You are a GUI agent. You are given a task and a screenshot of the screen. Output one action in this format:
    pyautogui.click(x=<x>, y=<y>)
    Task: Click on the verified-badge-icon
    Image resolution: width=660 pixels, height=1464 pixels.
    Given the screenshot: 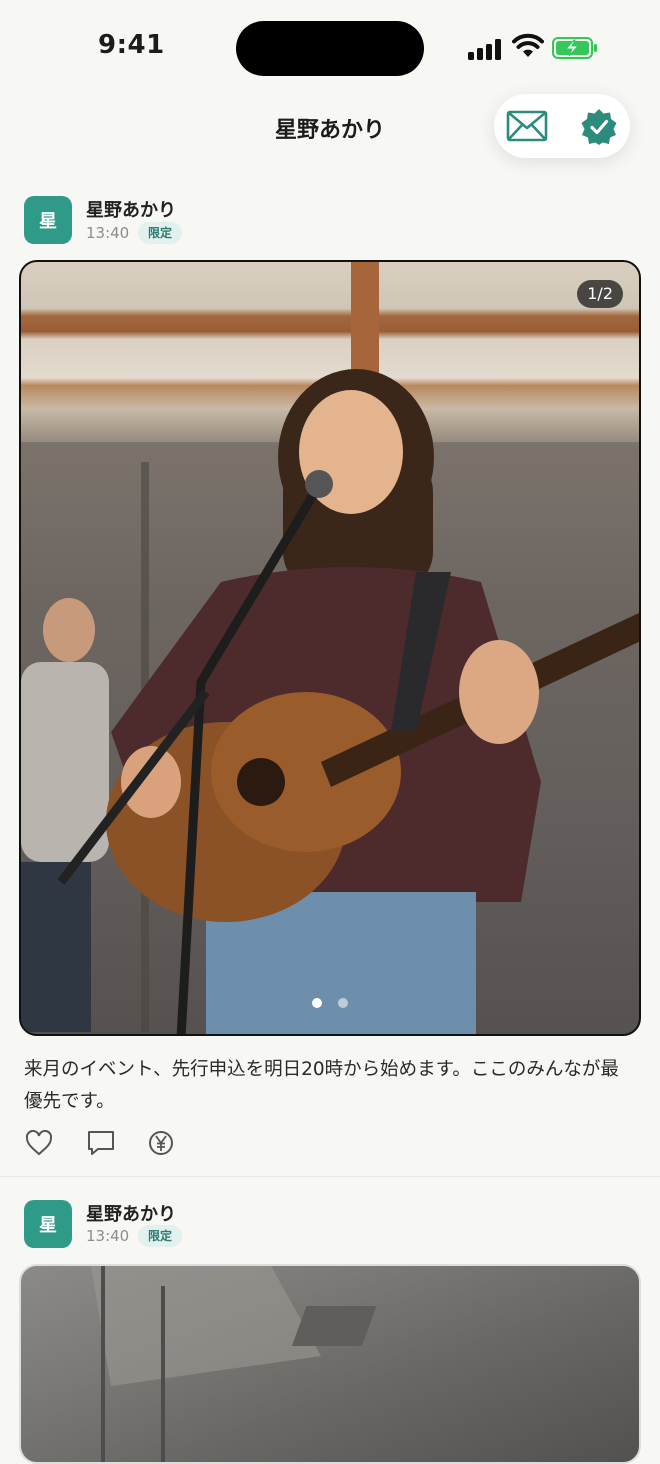 What is the action you would take?
    pyautogui.click(x=599, y=127)
    